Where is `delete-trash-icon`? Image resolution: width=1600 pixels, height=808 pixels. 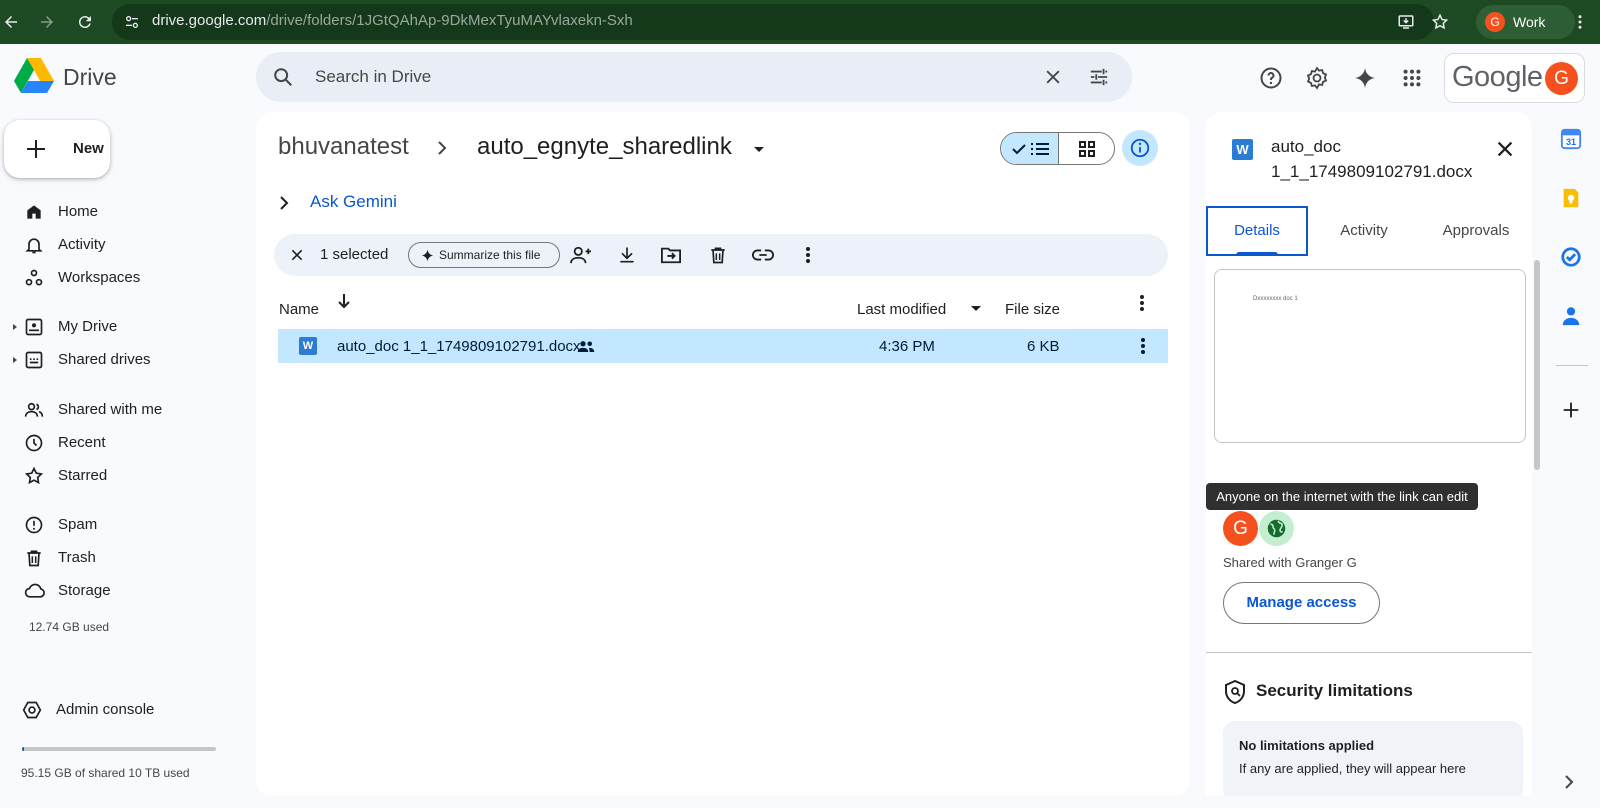
delete-trash-icon is located at coordinates (718, 255).